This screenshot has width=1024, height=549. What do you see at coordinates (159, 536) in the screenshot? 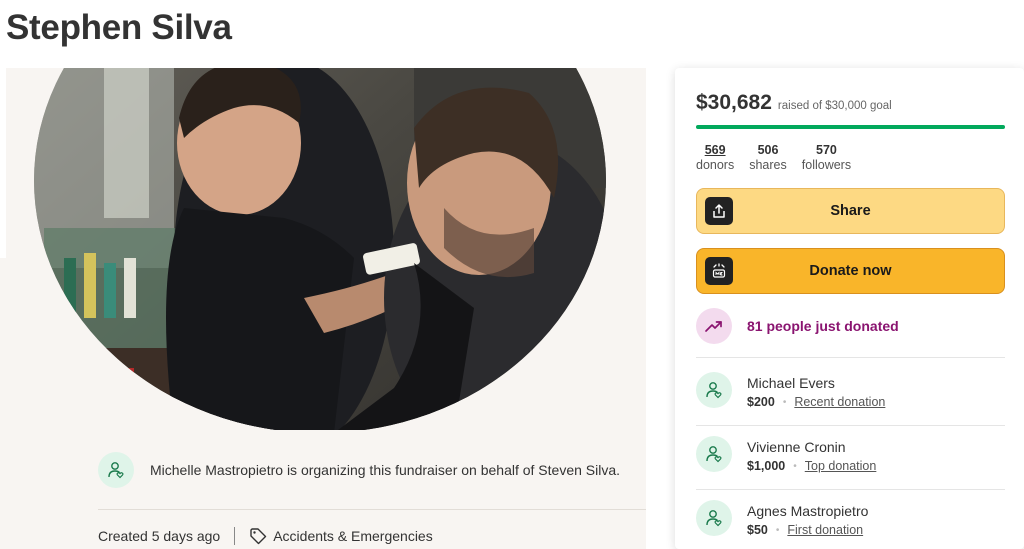
I see `created-date: Created 5 days ago` at bounding box center [159, 536].